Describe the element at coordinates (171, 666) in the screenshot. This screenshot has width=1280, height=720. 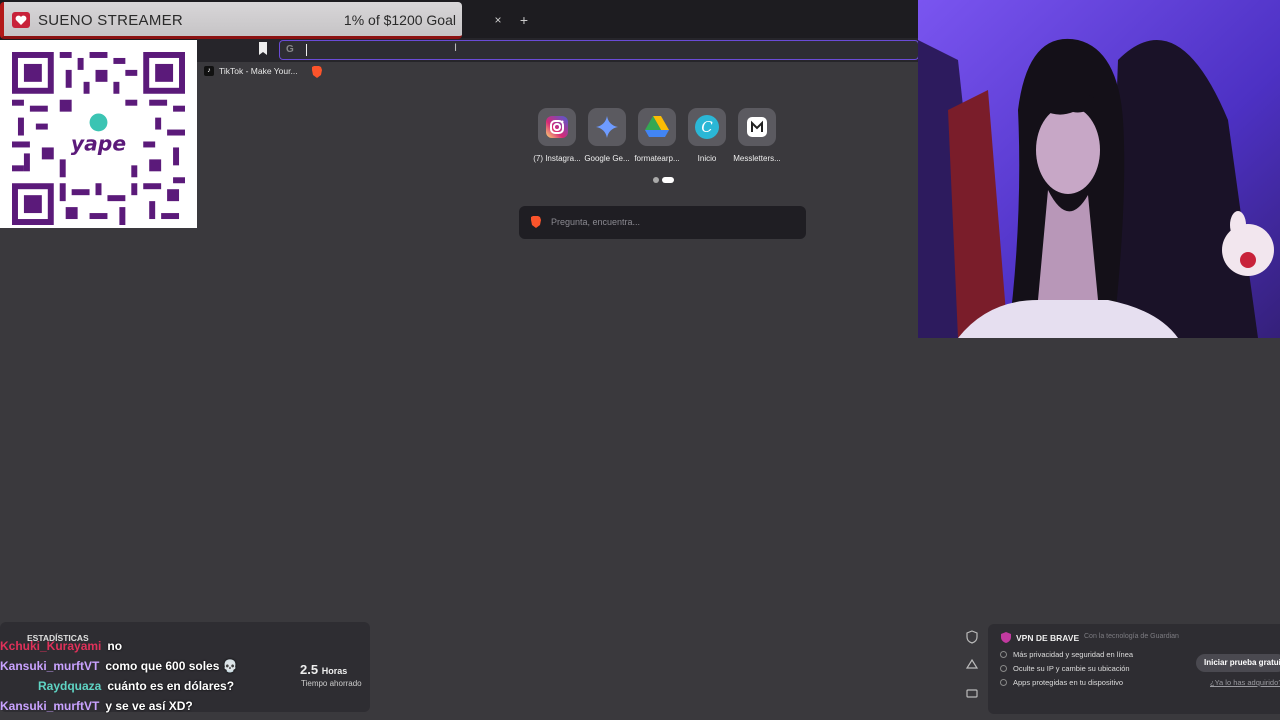
I see `chat-text: como que 600 soles 💀` at that location.